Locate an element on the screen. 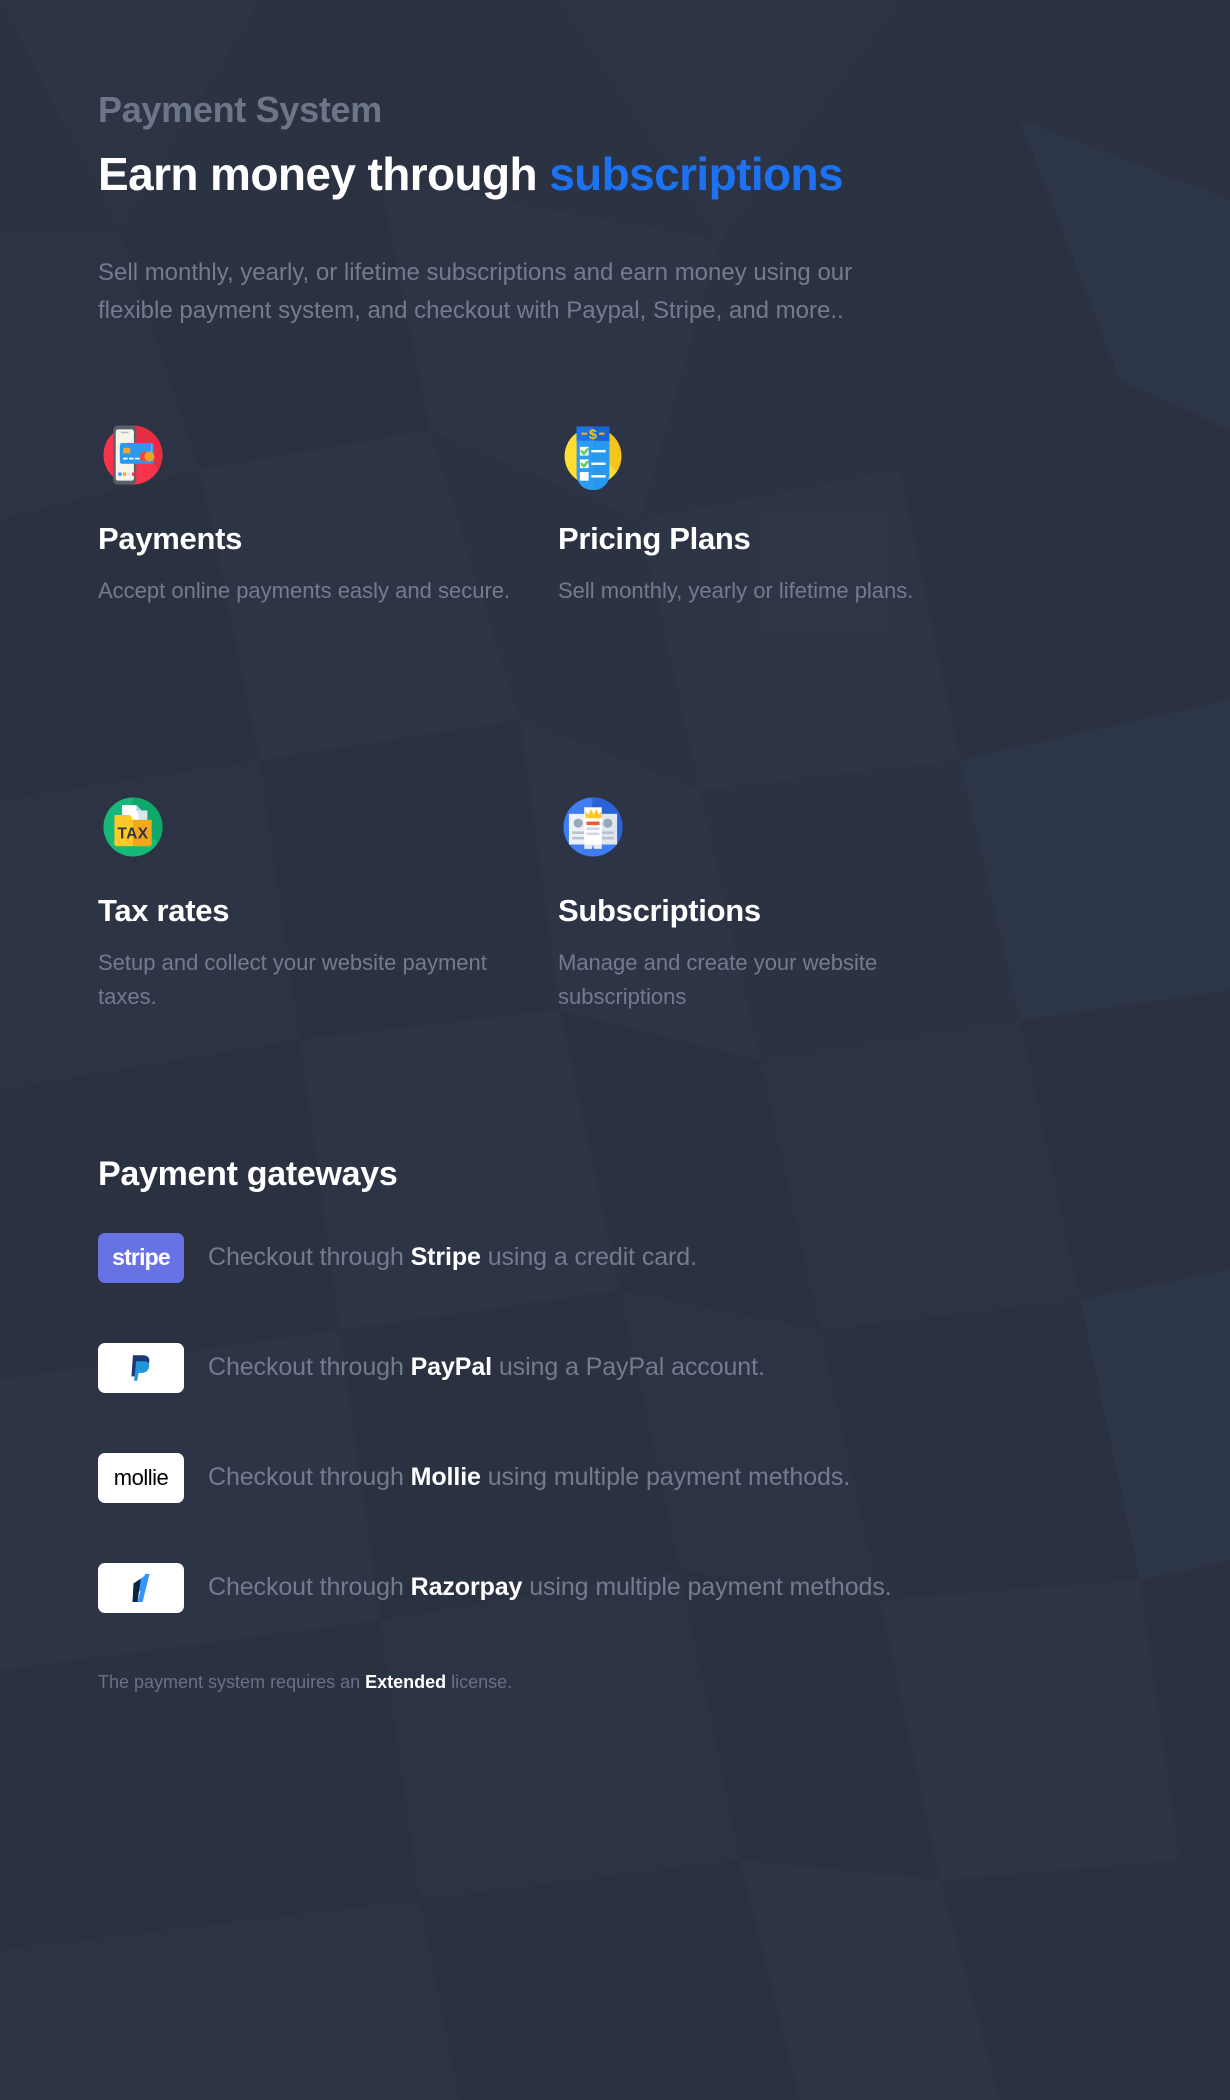  subscription-crown-icon is located at coordinates (593, 827).